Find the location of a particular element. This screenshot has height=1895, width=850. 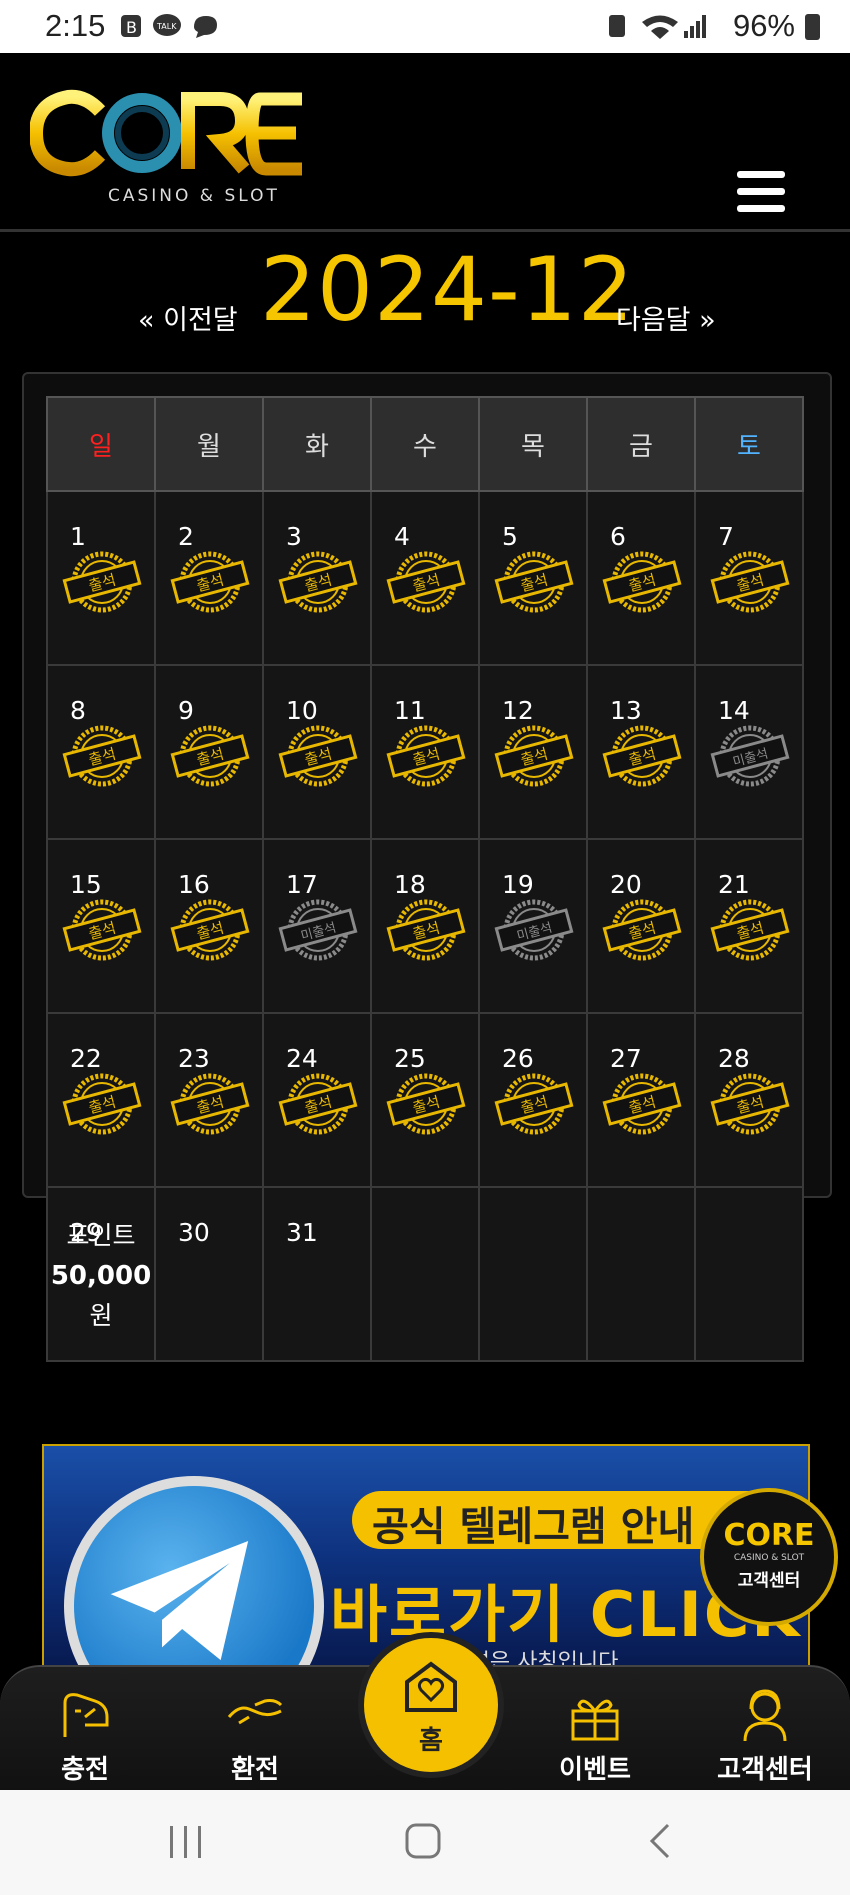

month-navigation: « 이전달 2024-12 다음달 » is located at coordinates (425, 295).